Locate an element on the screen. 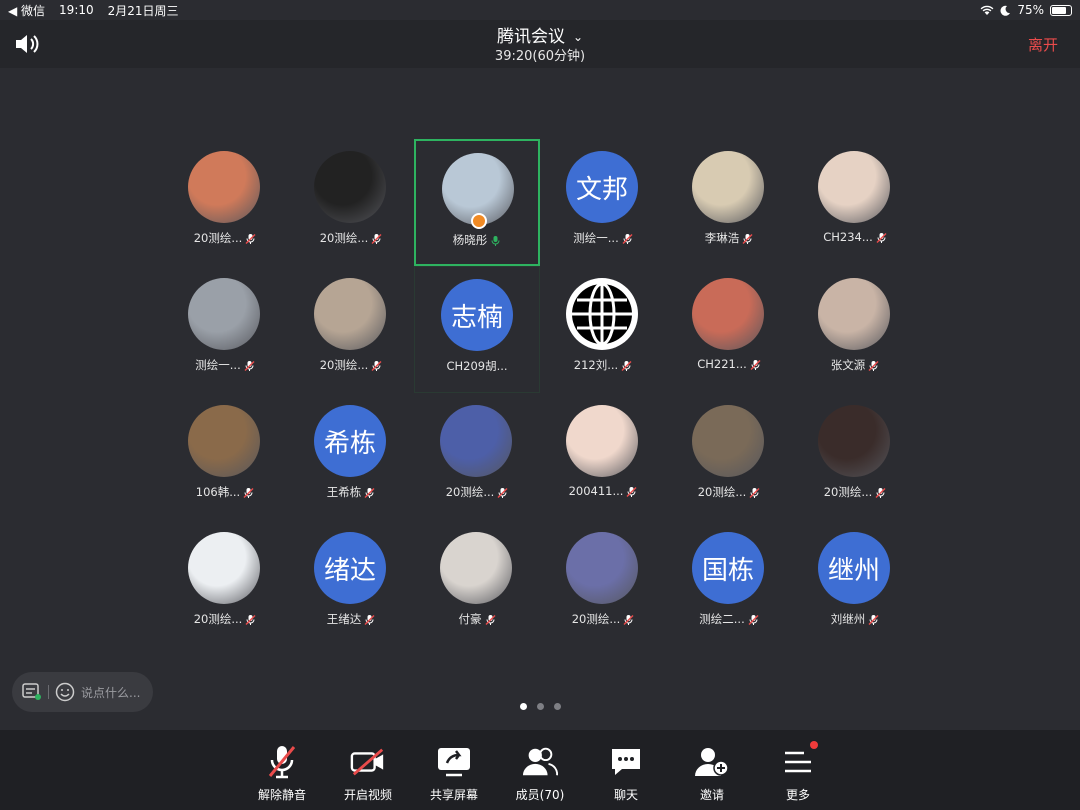 The height and width of the screenshot is (810, 1080). share-screen-icon is located at coordinates (454, 762).